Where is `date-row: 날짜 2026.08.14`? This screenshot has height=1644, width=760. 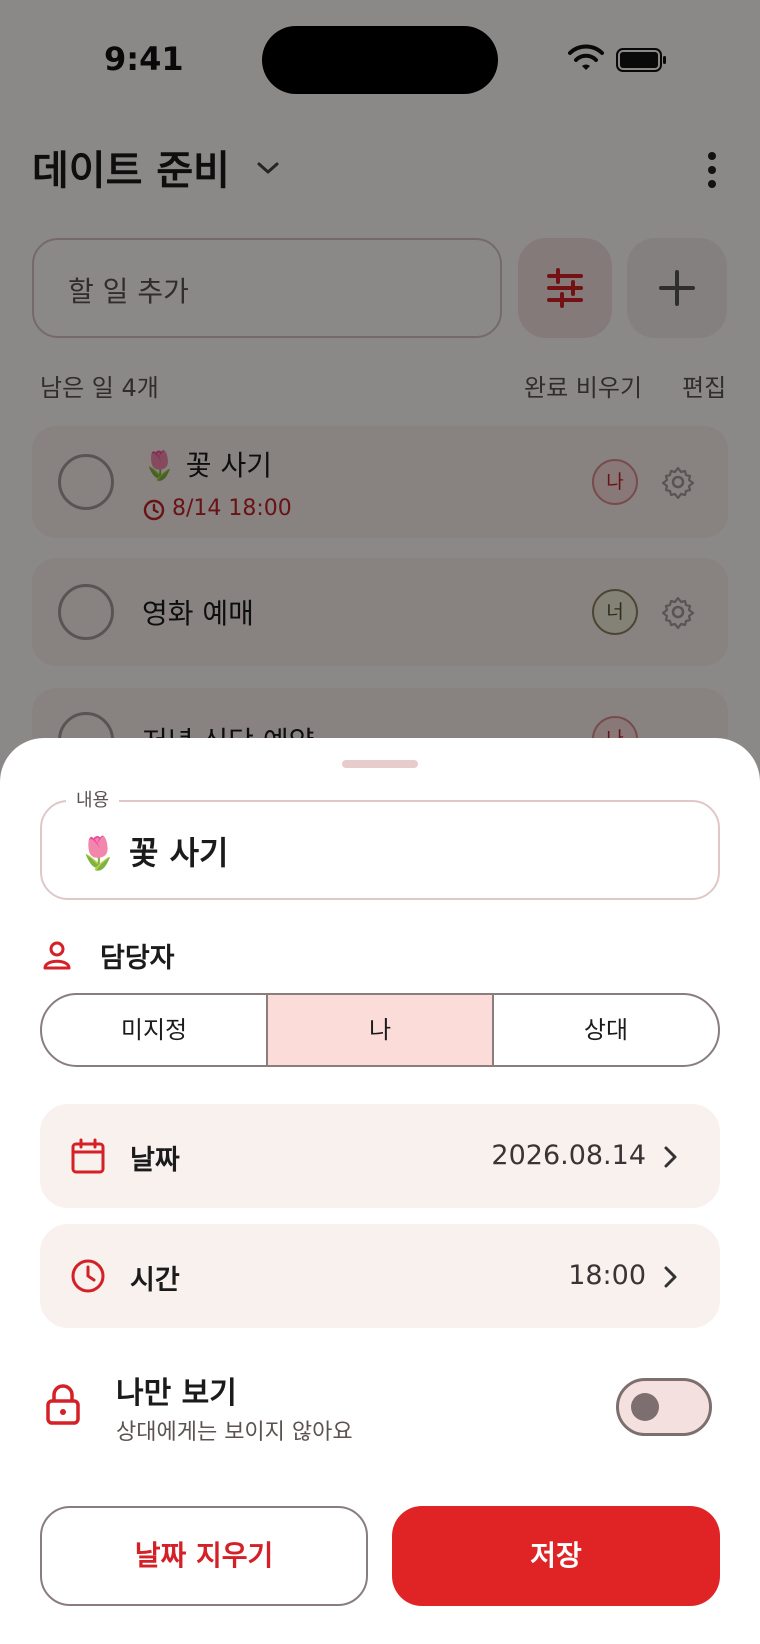
date-row: 날짜 2026.08.14 is located at coordinates (380, 1156).